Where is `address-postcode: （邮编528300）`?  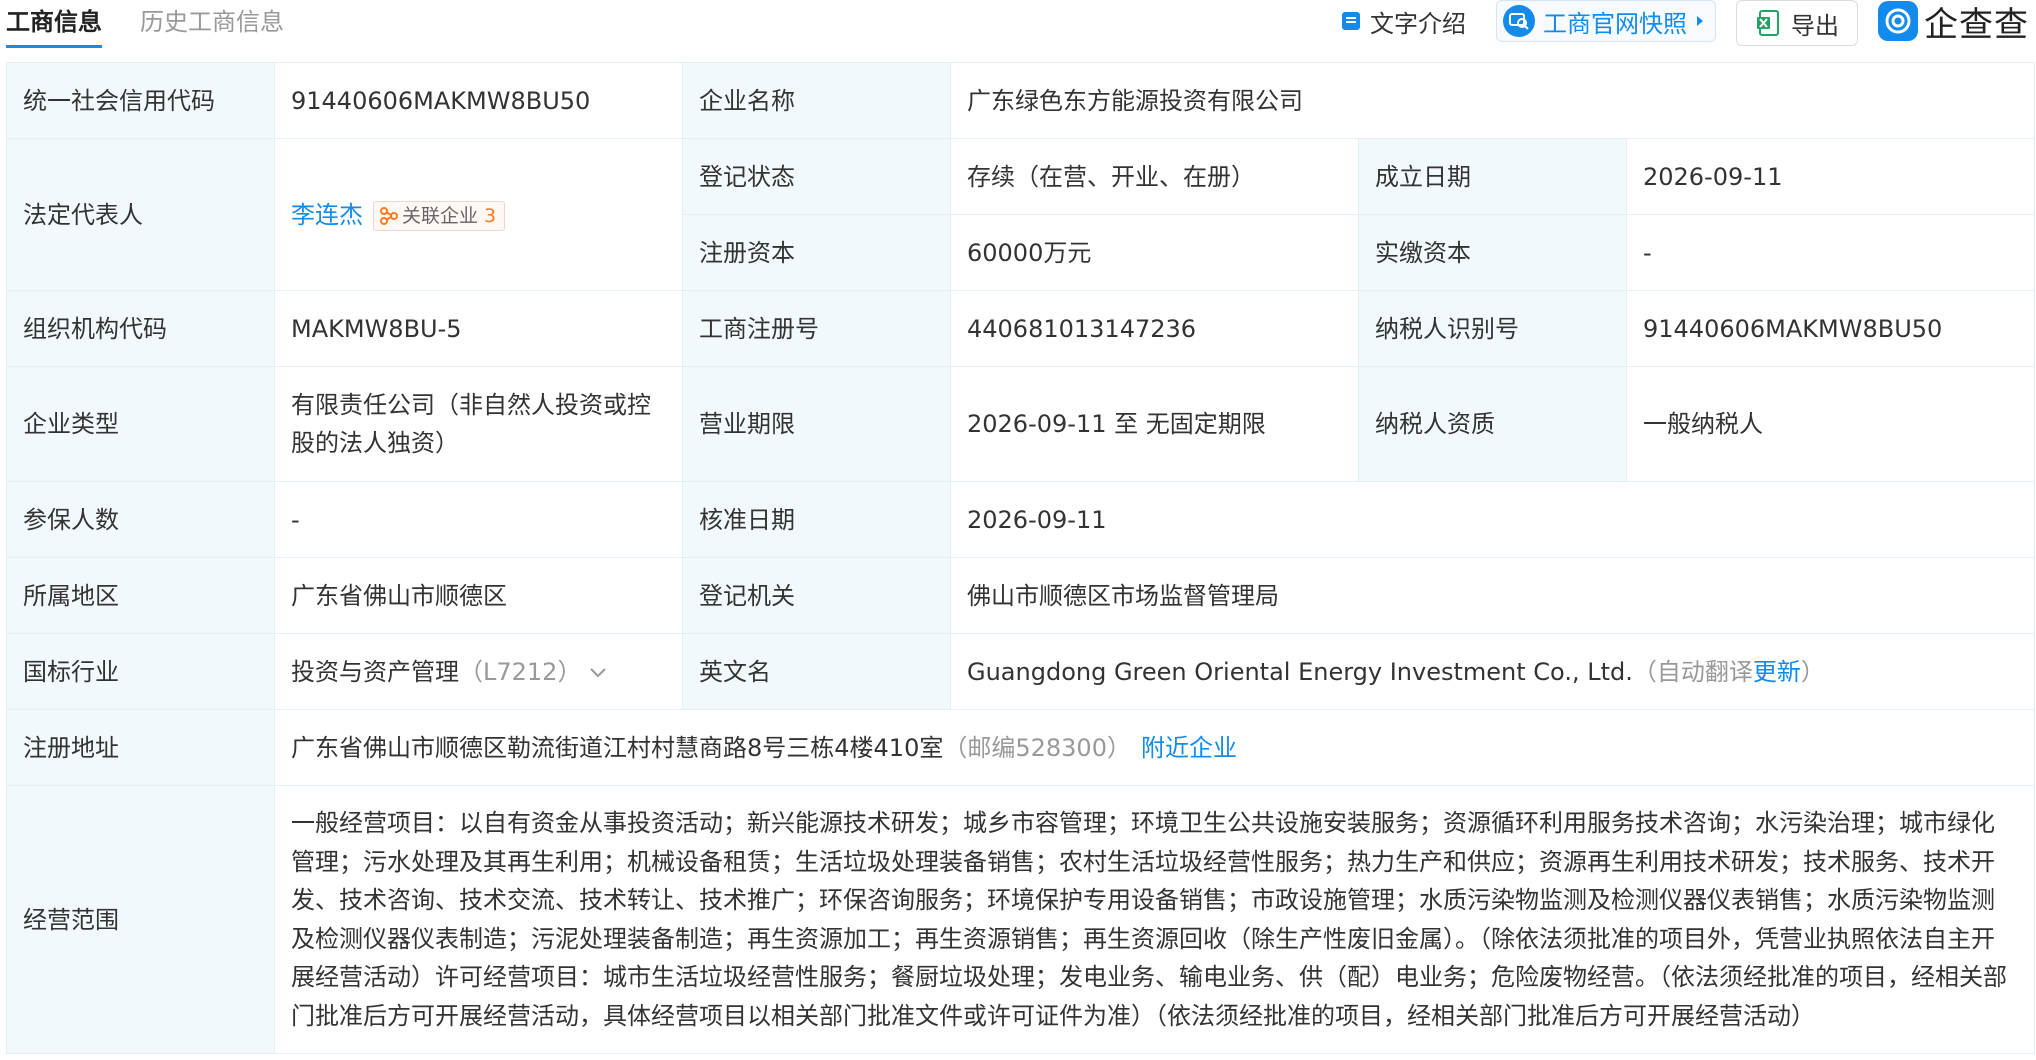 address-postcode: （邮编528300） is located at coordinates (1037, 747).